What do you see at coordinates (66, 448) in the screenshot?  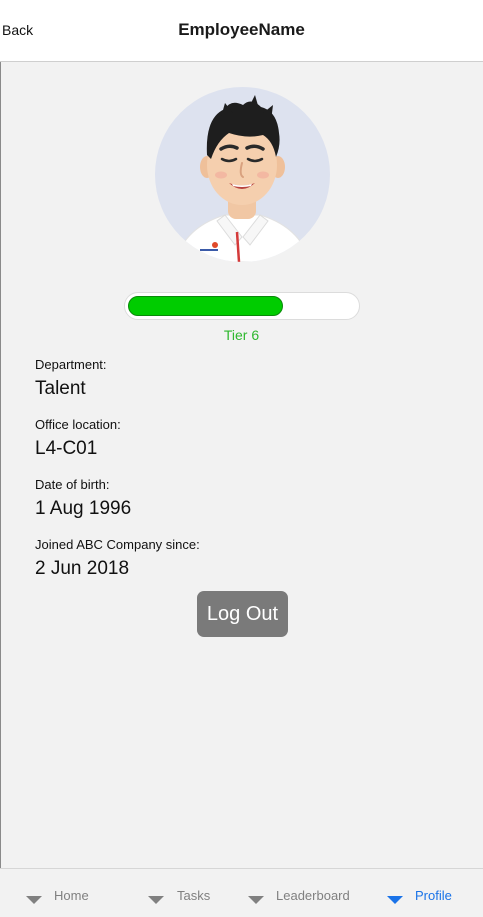 I see `office-location-value: L4-C01` at bounding box center [66, 448].